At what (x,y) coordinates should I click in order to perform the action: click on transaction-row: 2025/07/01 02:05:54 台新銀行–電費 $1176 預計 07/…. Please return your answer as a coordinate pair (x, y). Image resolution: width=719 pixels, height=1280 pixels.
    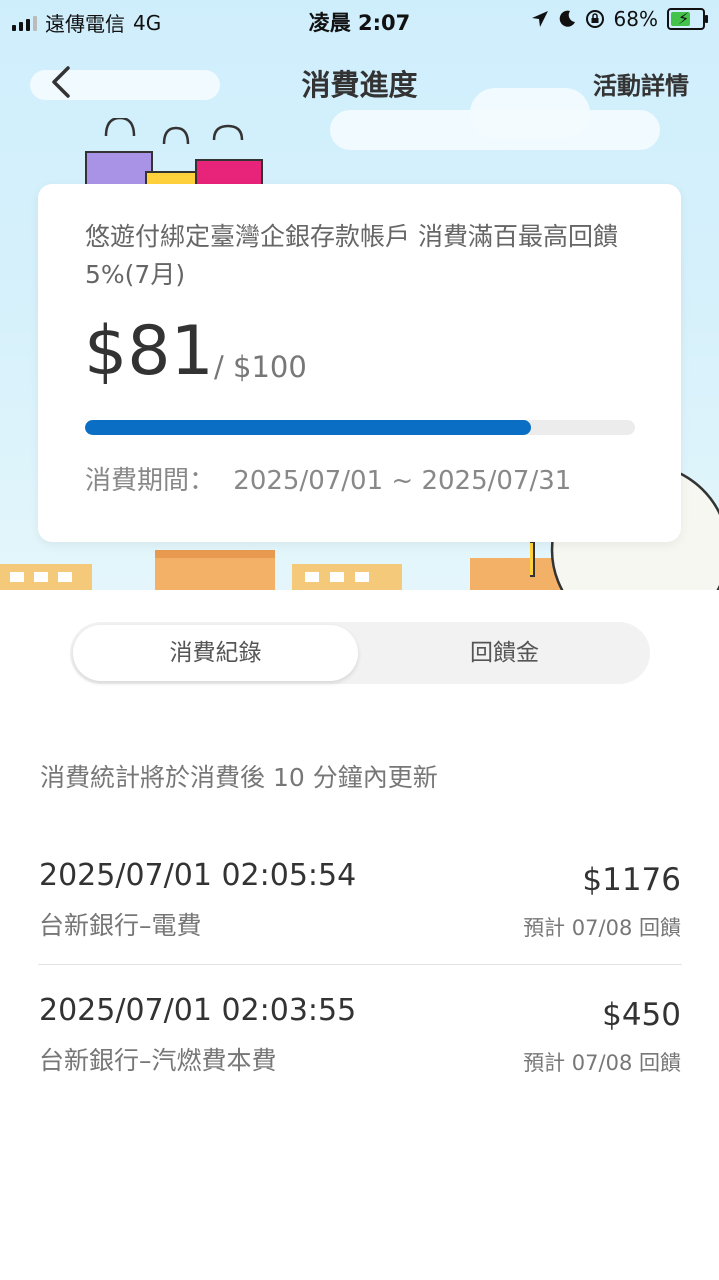
    Looking at the image, I should click on (360, 913).